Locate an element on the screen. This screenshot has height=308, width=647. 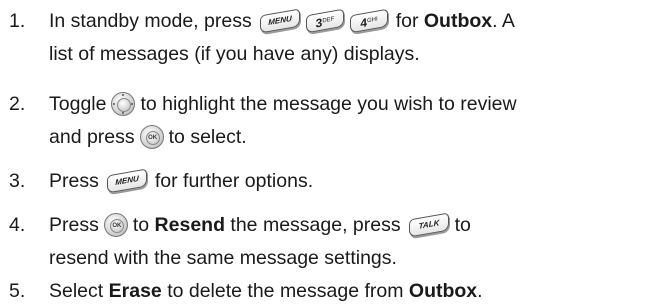
step-1-text-a: In standby mode, press is located at coordinates (150, 21).